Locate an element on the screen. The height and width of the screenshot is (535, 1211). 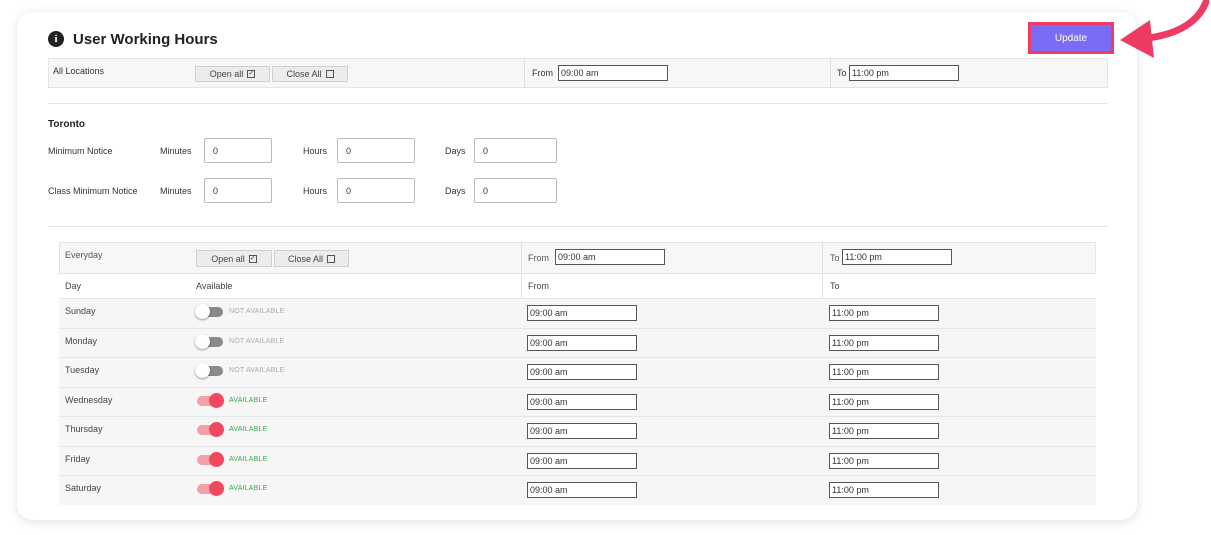
everyday-to-input is located at coordinates (897, 257).